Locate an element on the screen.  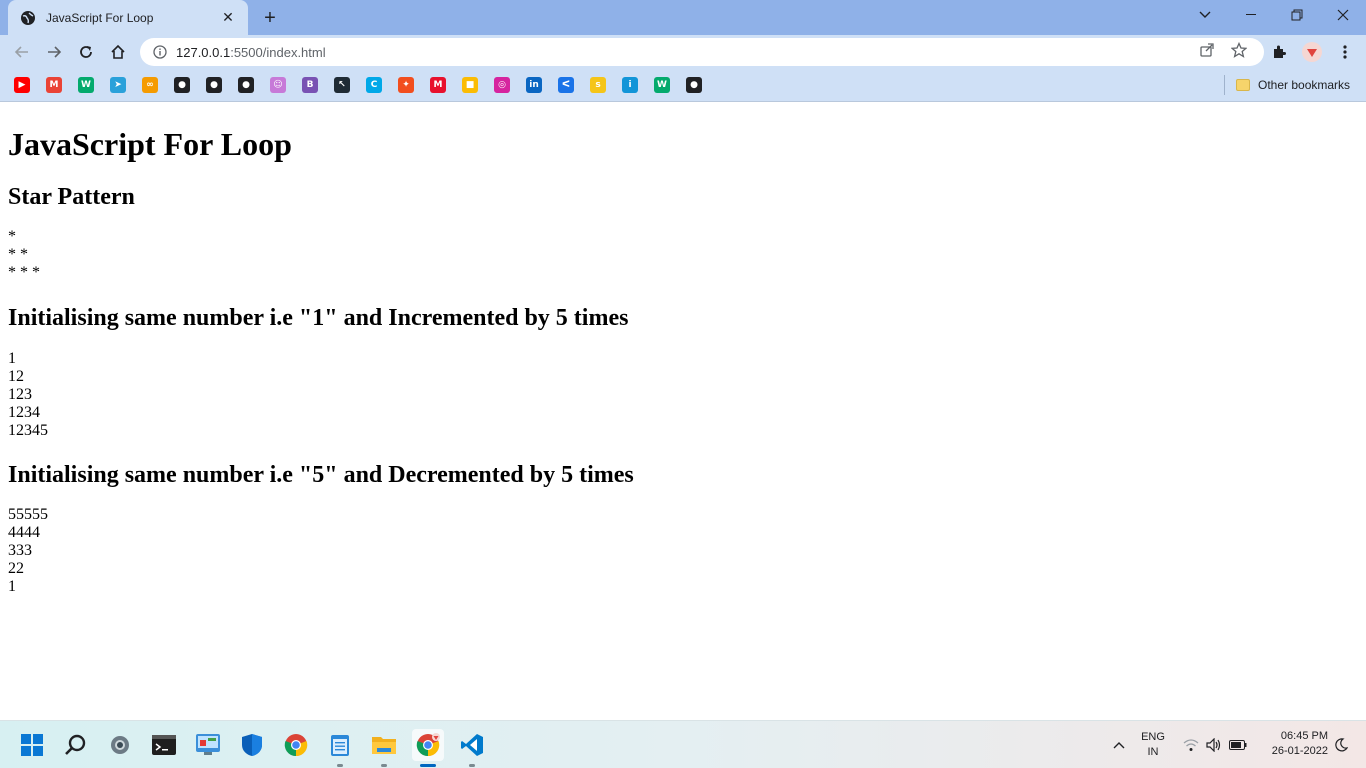
other-bookmarks: Other bookmarks is located at coordinates (1293, 85).